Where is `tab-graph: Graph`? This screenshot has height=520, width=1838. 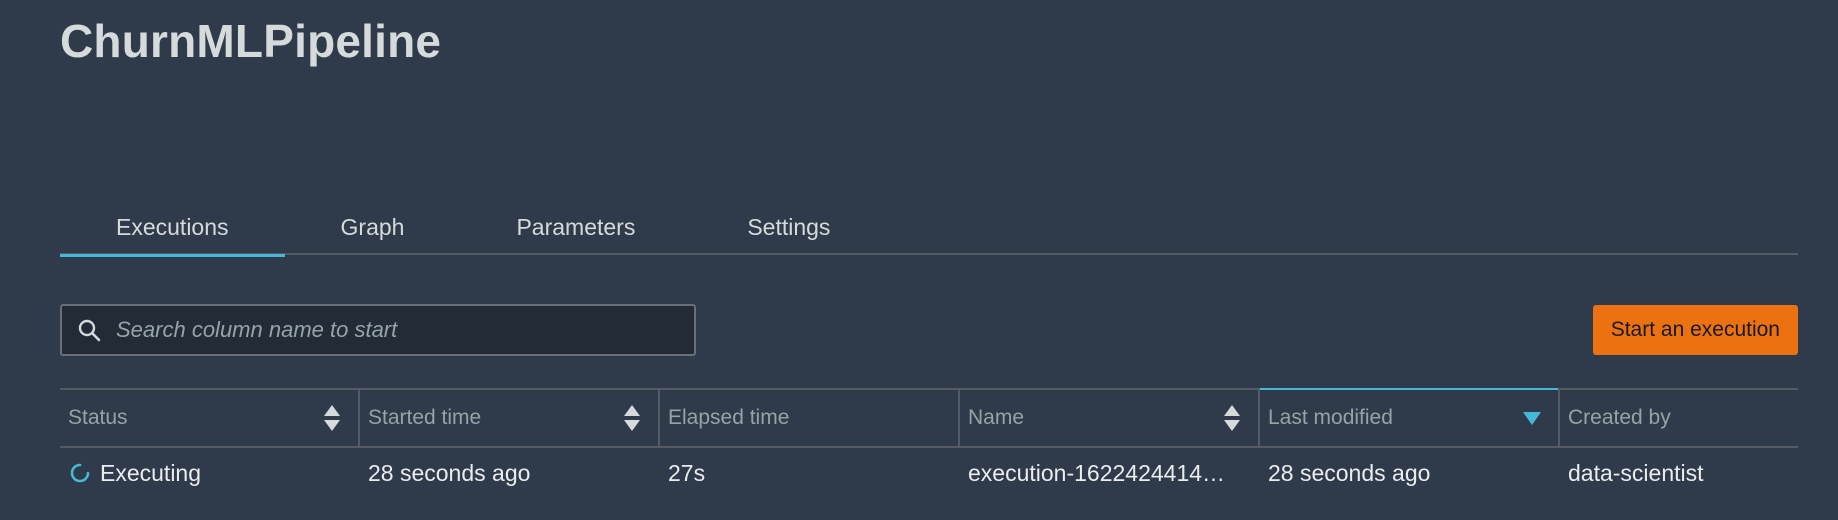
tab-graph: Graph is located at coordinates (373, 227).